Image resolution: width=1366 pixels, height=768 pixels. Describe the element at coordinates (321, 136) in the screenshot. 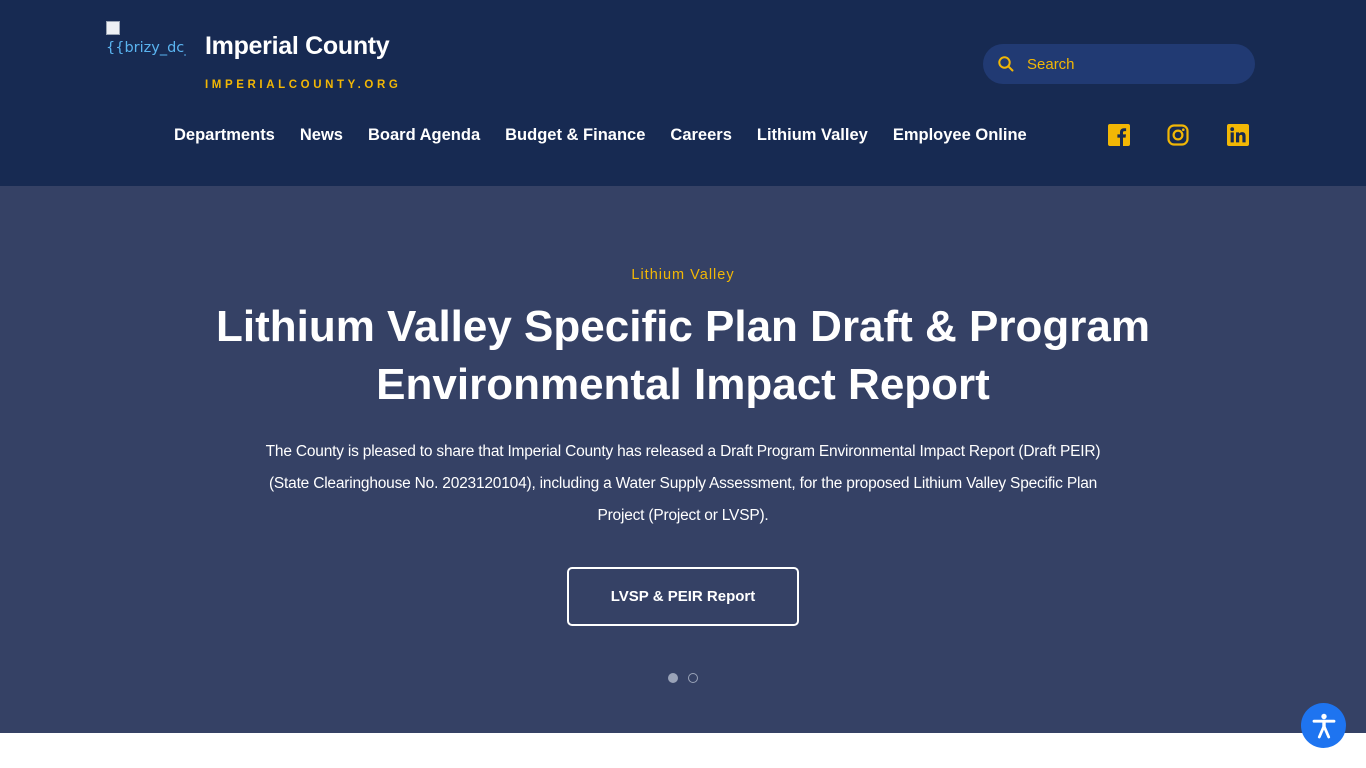

I see `nav-news: News` at that location.